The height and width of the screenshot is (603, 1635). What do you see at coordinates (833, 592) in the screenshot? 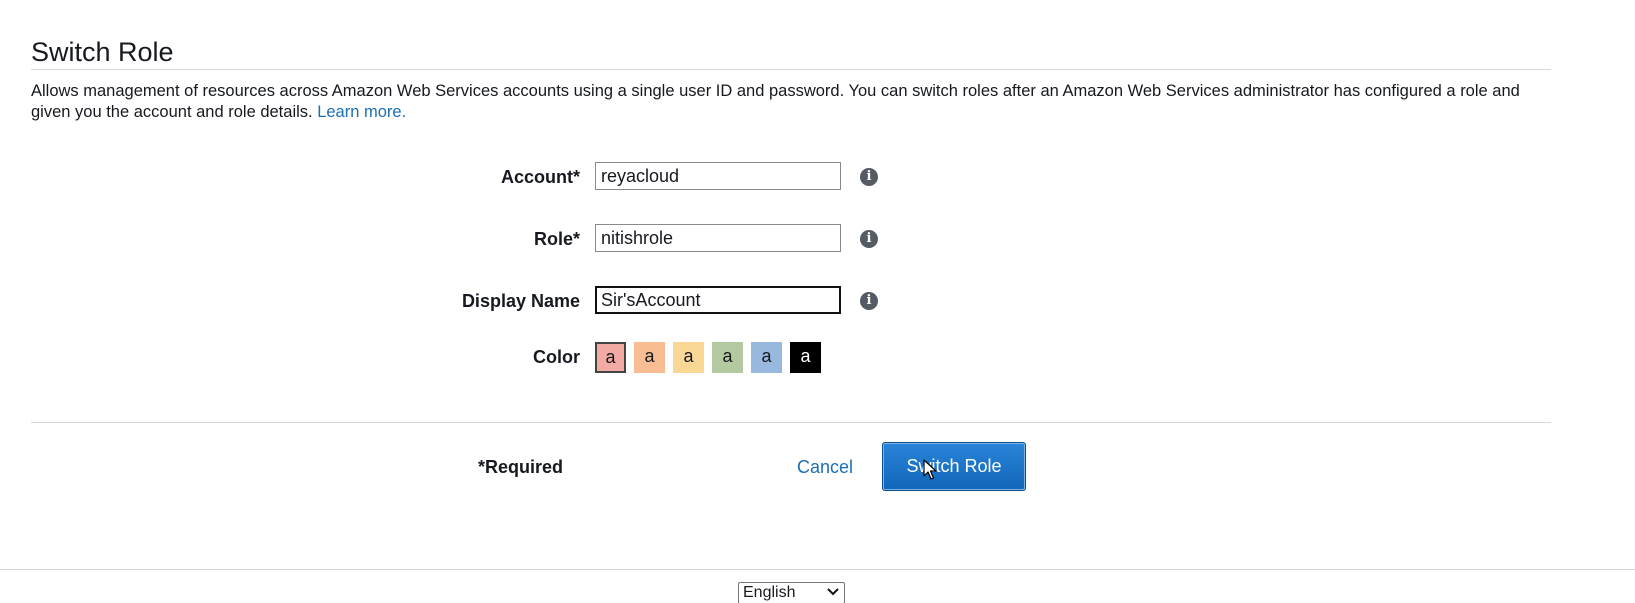
I see `chevron-down-icon` at bounding box center [833, 592].